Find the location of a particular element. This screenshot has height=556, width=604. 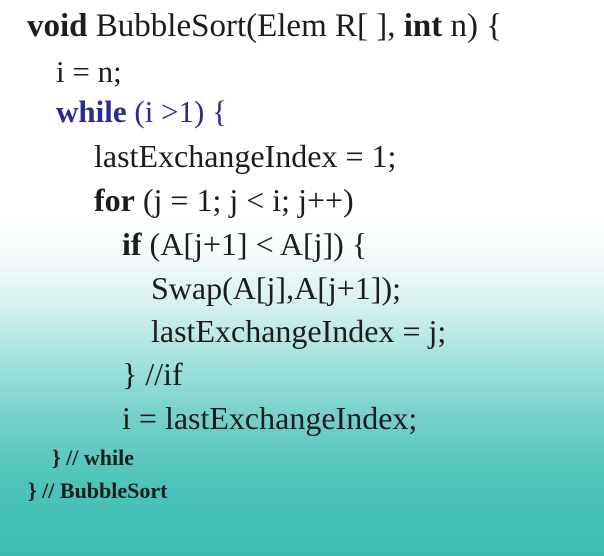

init-i-text: i = n; is located at coordinates (89, 71).